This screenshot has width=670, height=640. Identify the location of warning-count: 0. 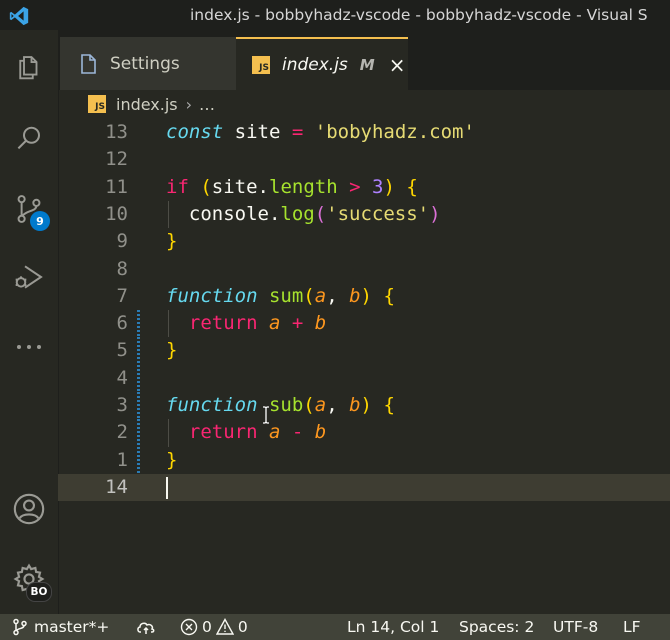
(242, 627).